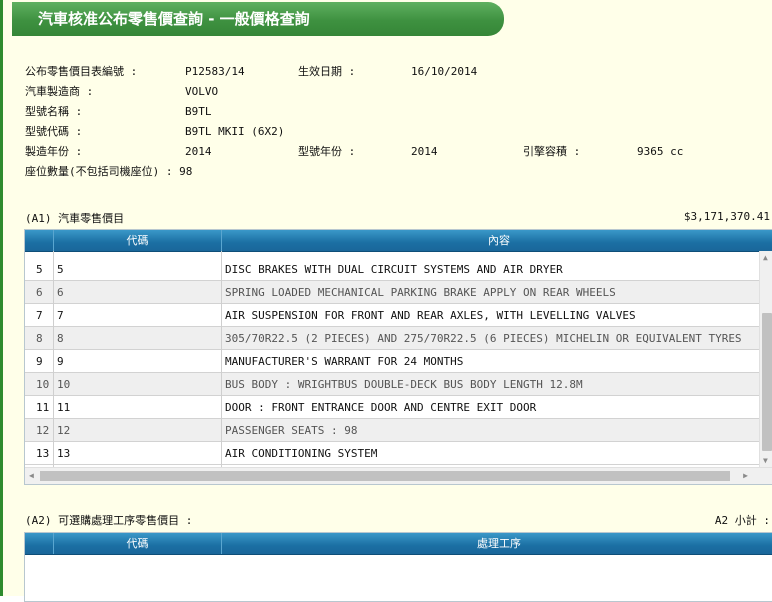 The width and height of the screenshot is (772, 602). What do you see at coordinates (64, 430) in the screenshot?
I see `row-code: 12` at bounding box center [64, 430].